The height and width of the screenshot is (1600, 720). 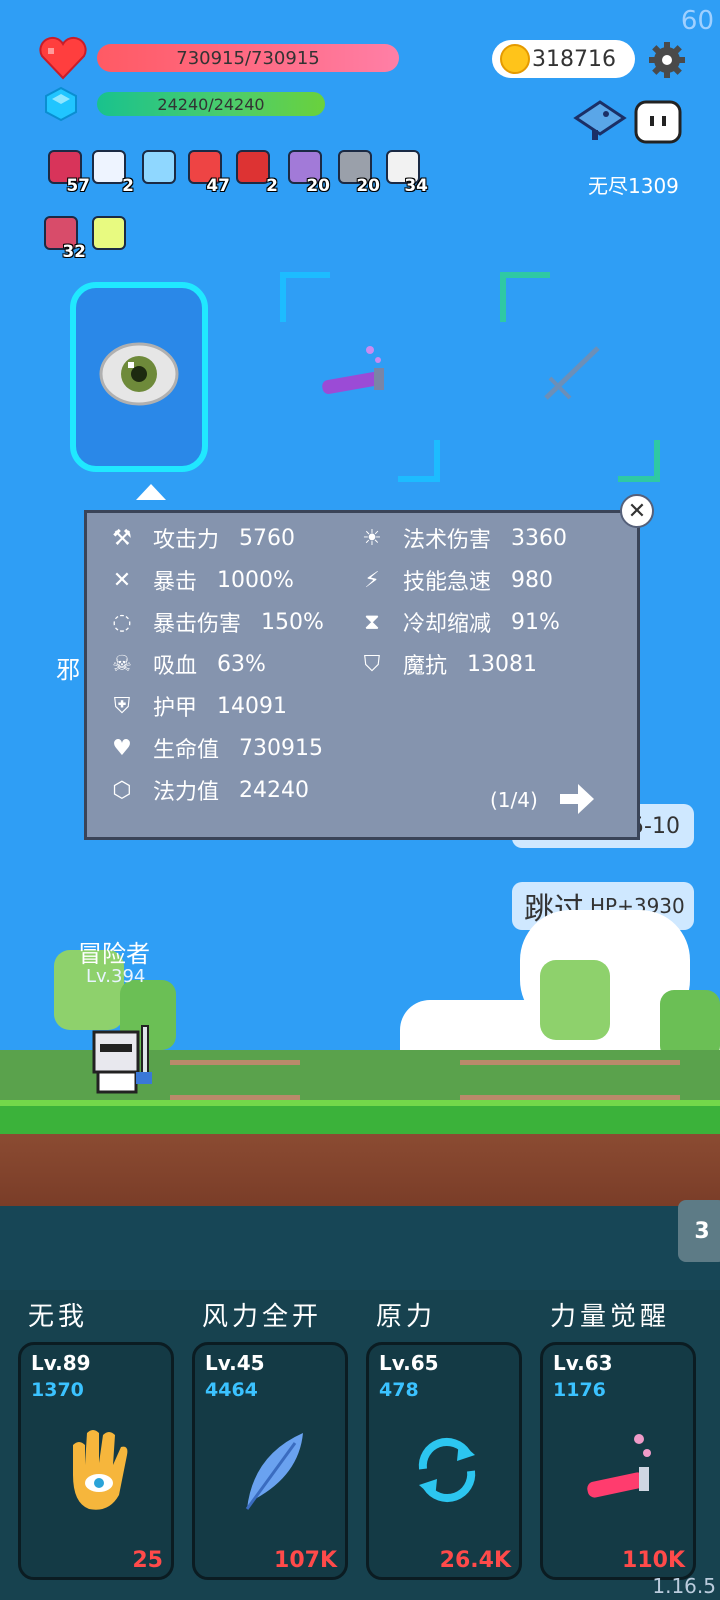 What do you see at coordinates (539, 538) in the screenshot?
I see `stat-value: 3360` at bounding box center [539, 538].